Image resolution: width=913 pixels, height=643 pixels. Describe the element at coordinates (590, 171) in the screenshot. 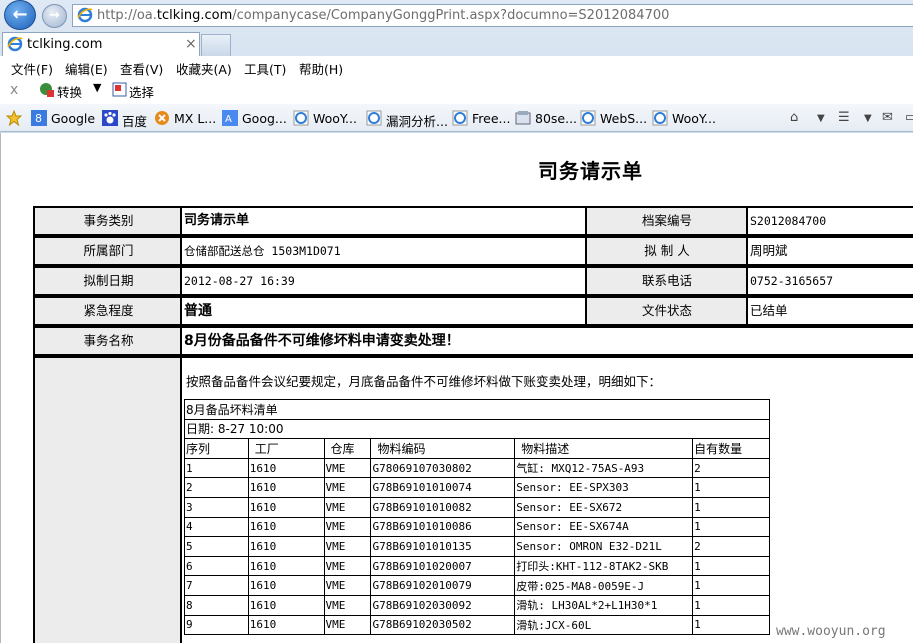

I see `document-title: 司务请示单` at that location.